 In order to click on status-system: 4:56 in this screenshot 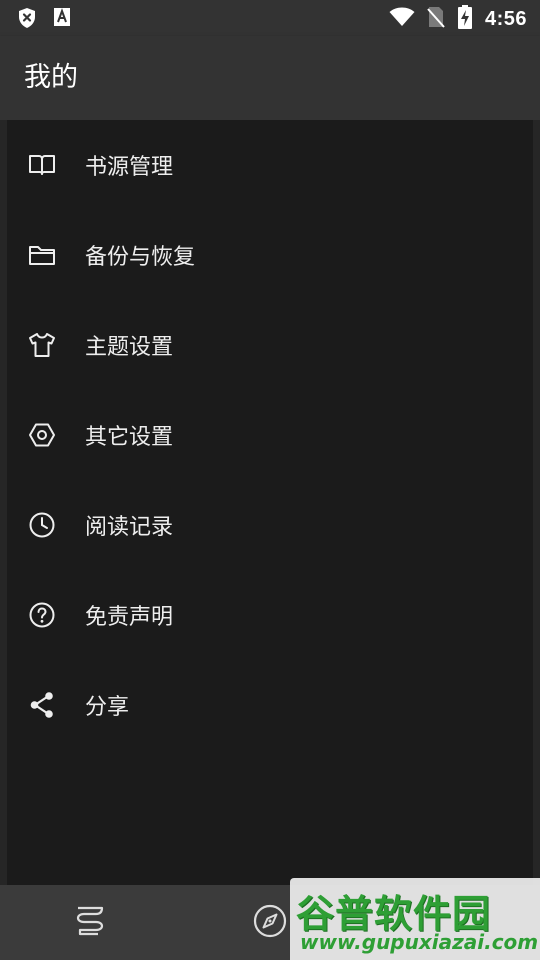, I will do `click(458, 19)`.